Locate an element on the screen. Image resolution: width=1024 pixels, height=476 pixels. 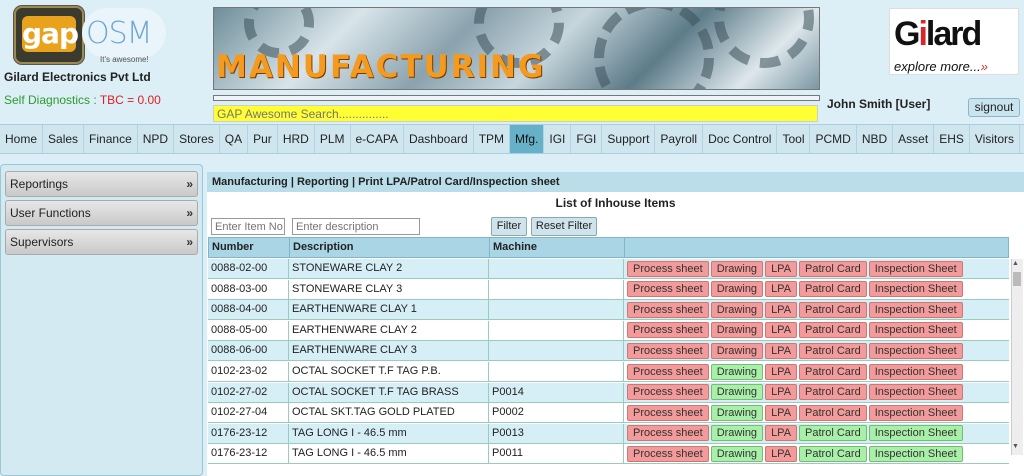
search-input is located at coordinates (515, 113).